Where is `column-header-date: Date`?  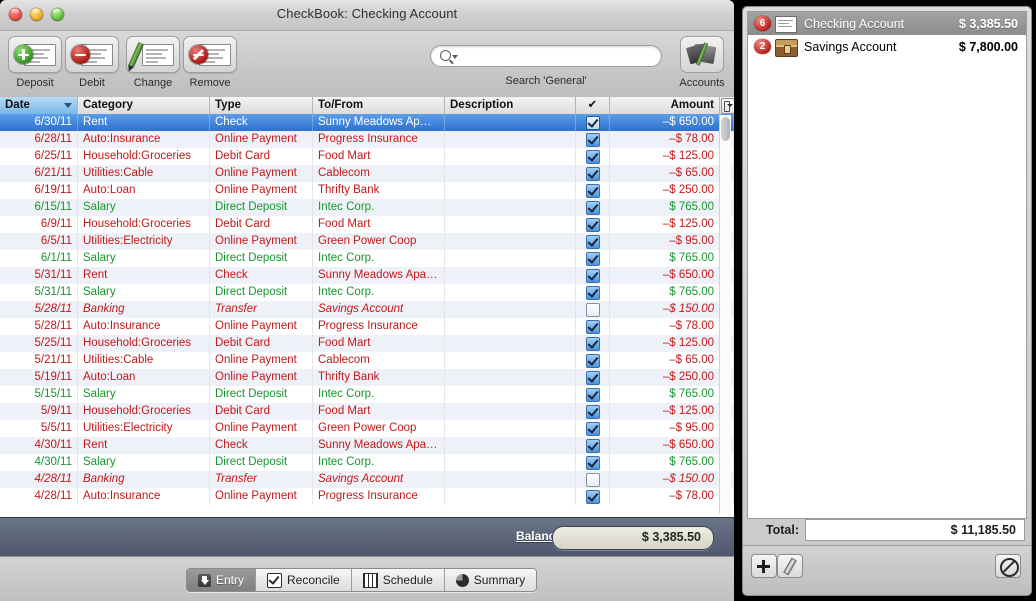
column-header-date: Date is located at coordinates (39, 105).